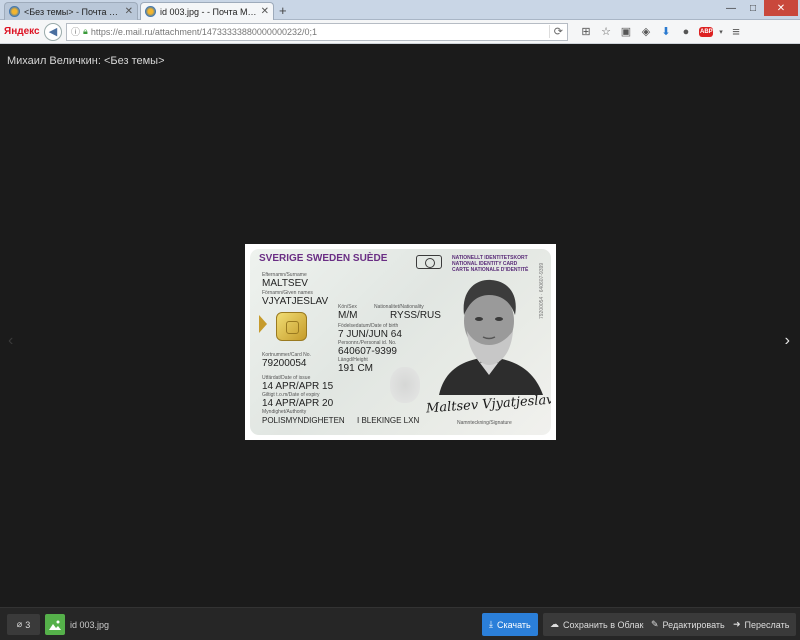 This screenshot has width=800, height=640. Describe the element at coordinates (28, 624) in the screenshot. I see `attachments-count: 3` at that location.